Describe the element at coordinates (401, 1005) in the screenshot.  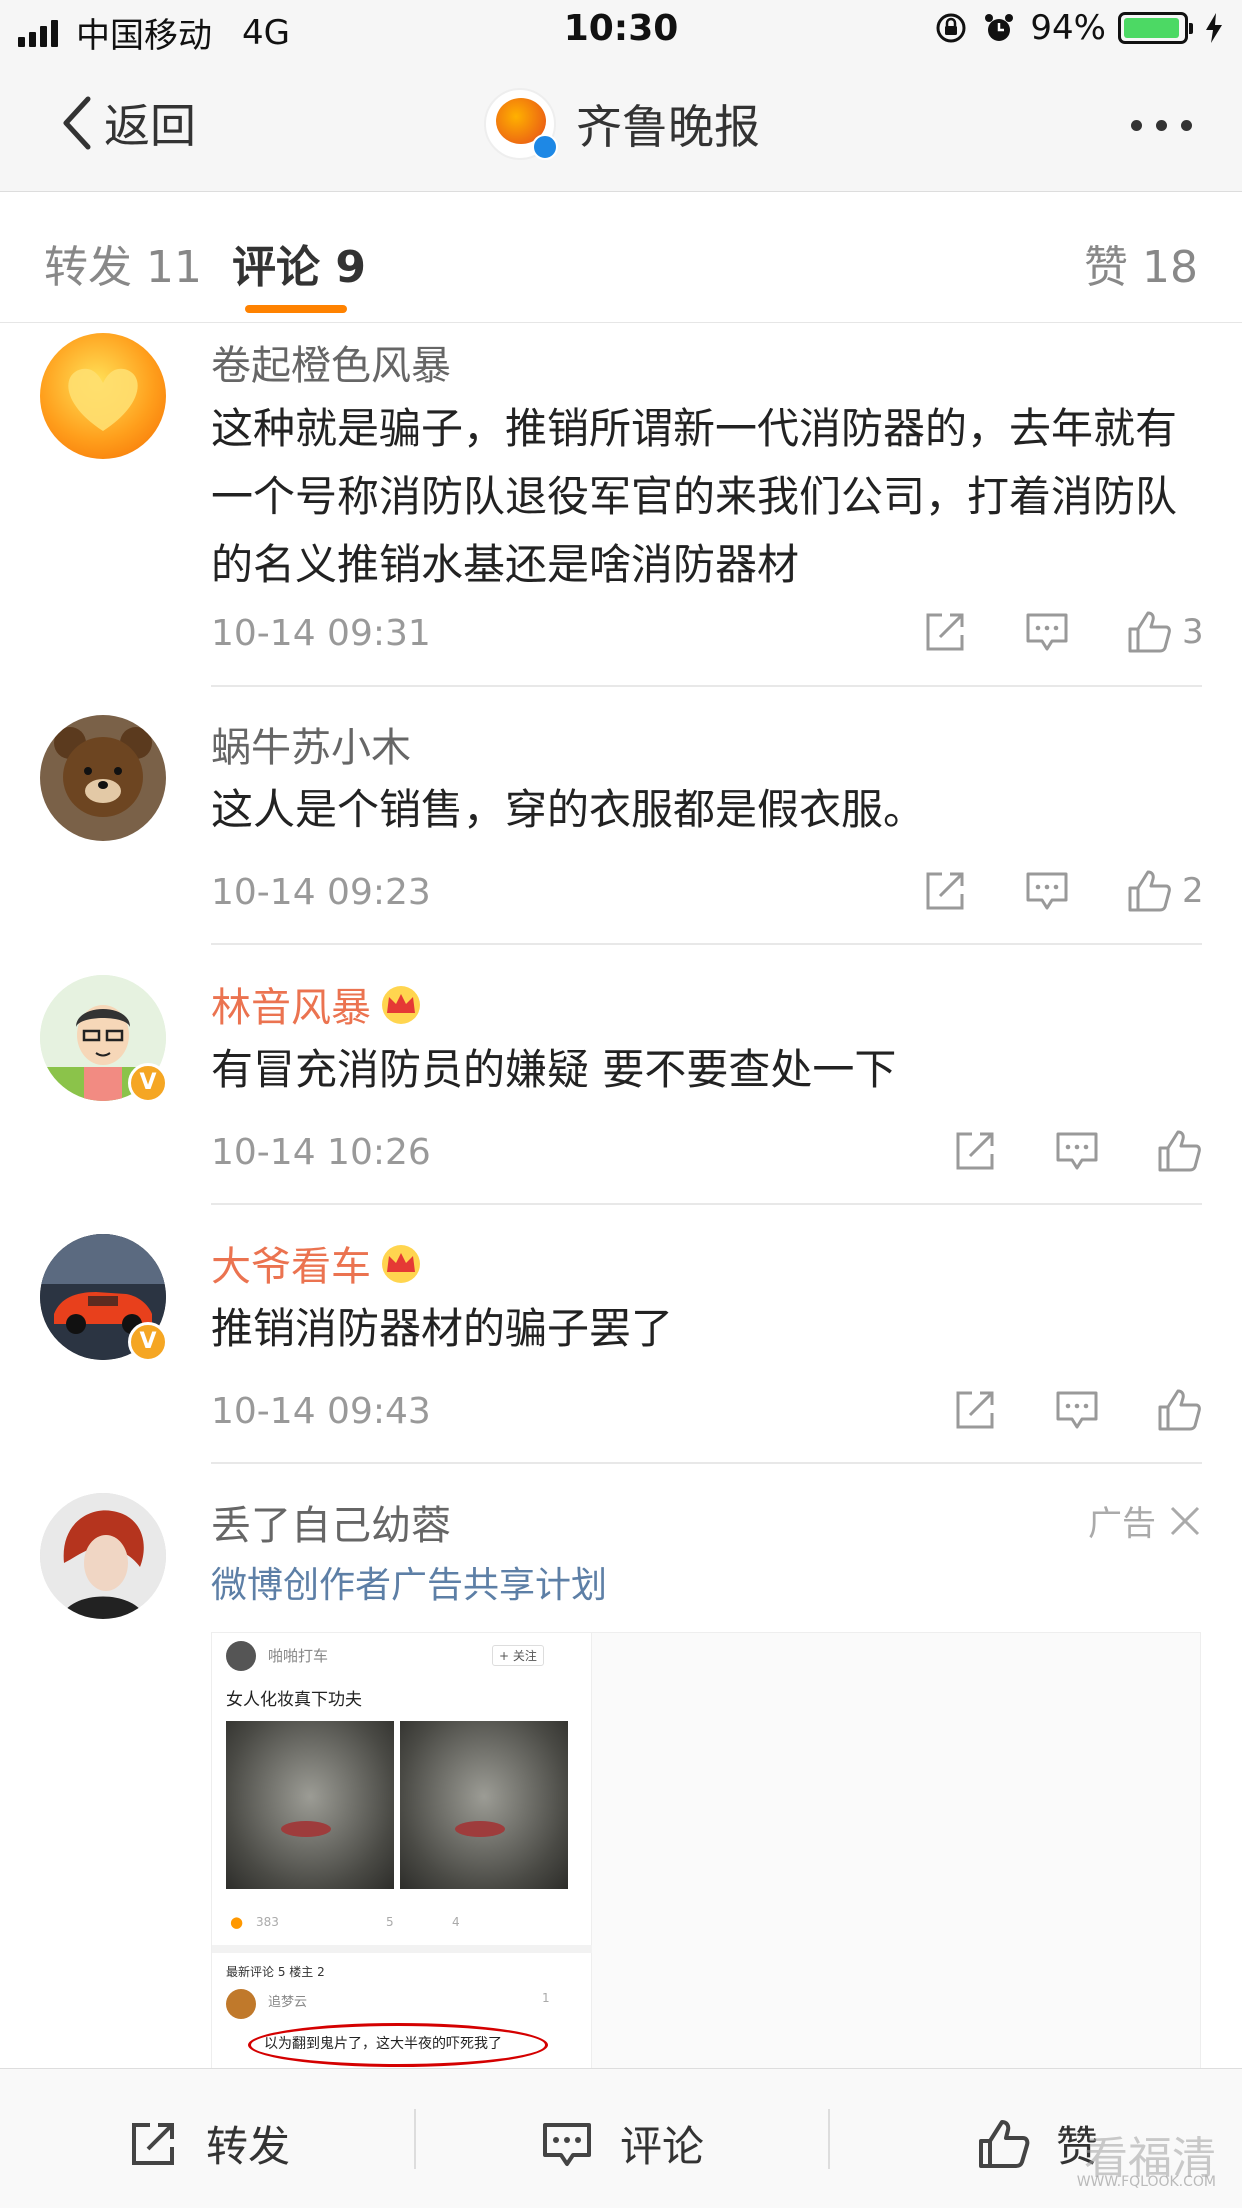
I see `crown-icon` at that location.